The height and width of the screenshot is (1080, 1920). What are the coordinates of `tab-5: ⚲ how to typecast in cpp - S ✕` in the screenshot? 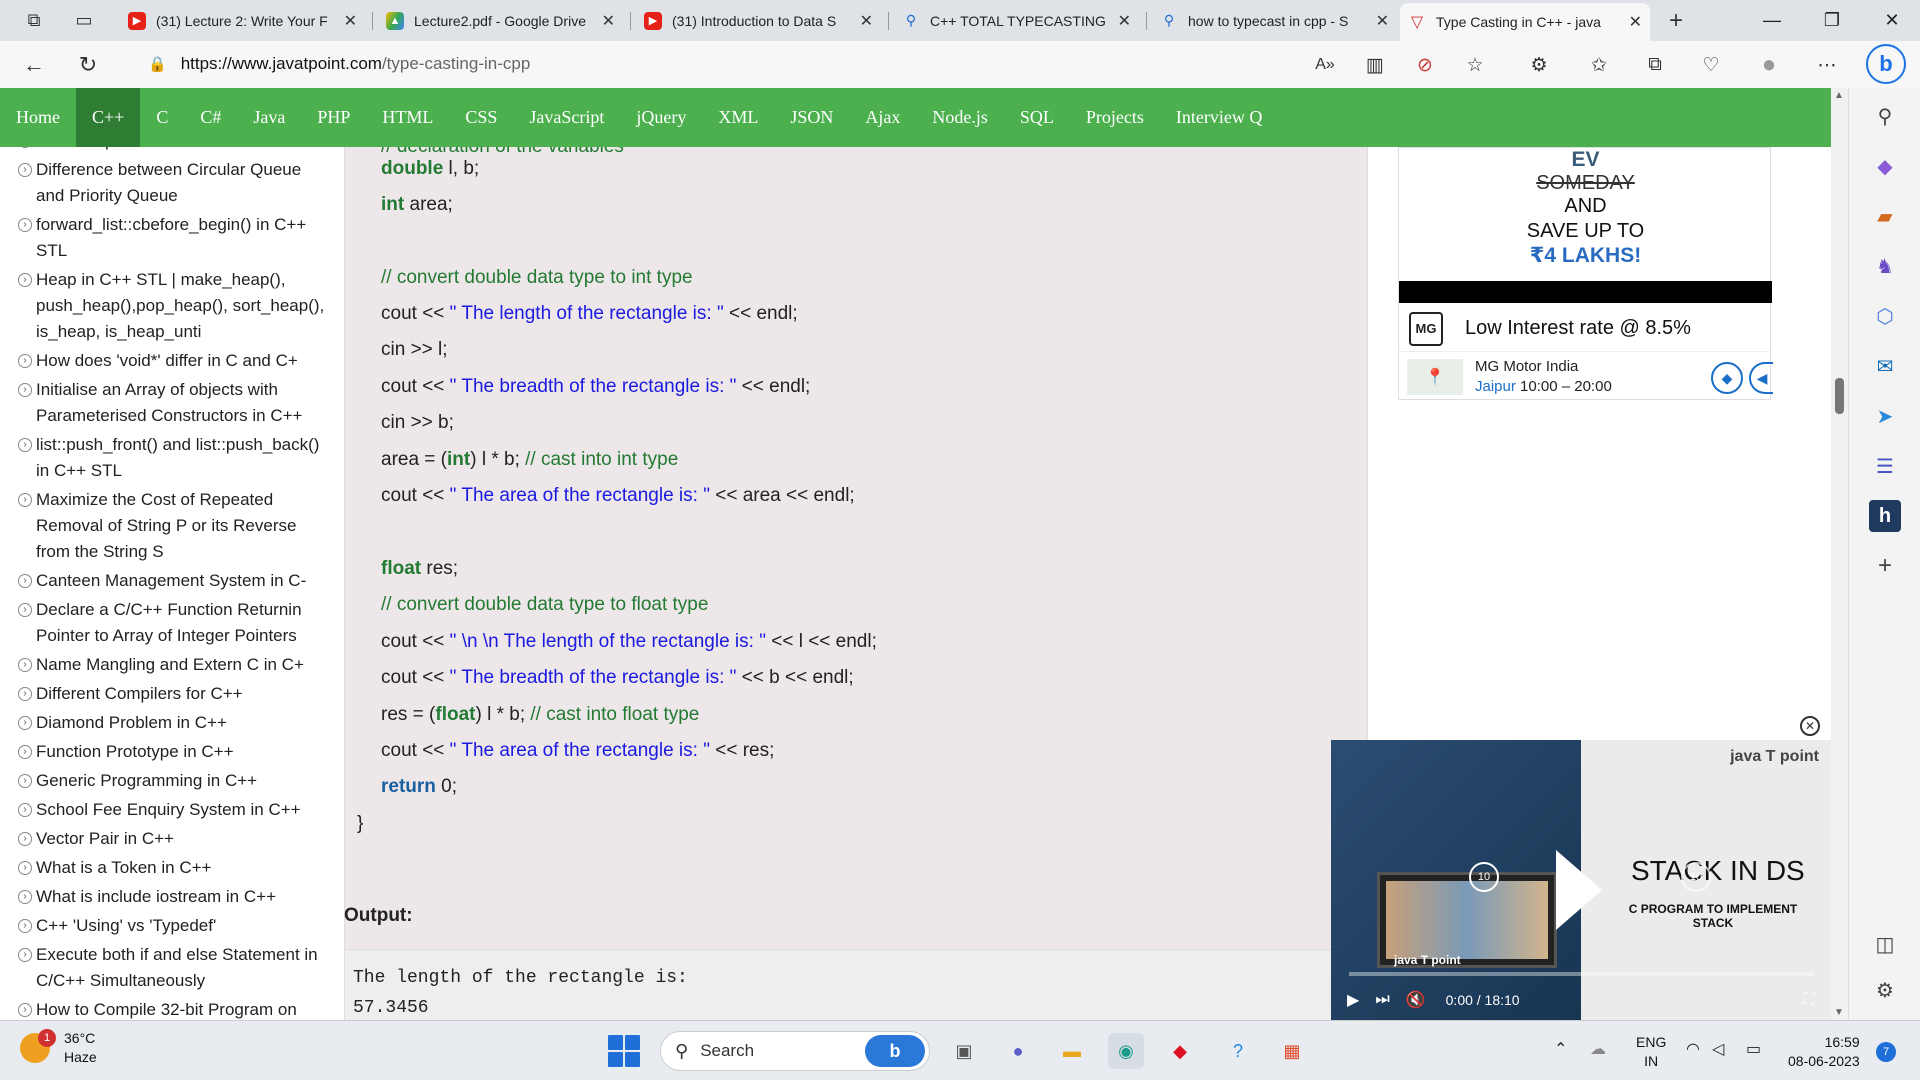 It's located at (1274, 20).